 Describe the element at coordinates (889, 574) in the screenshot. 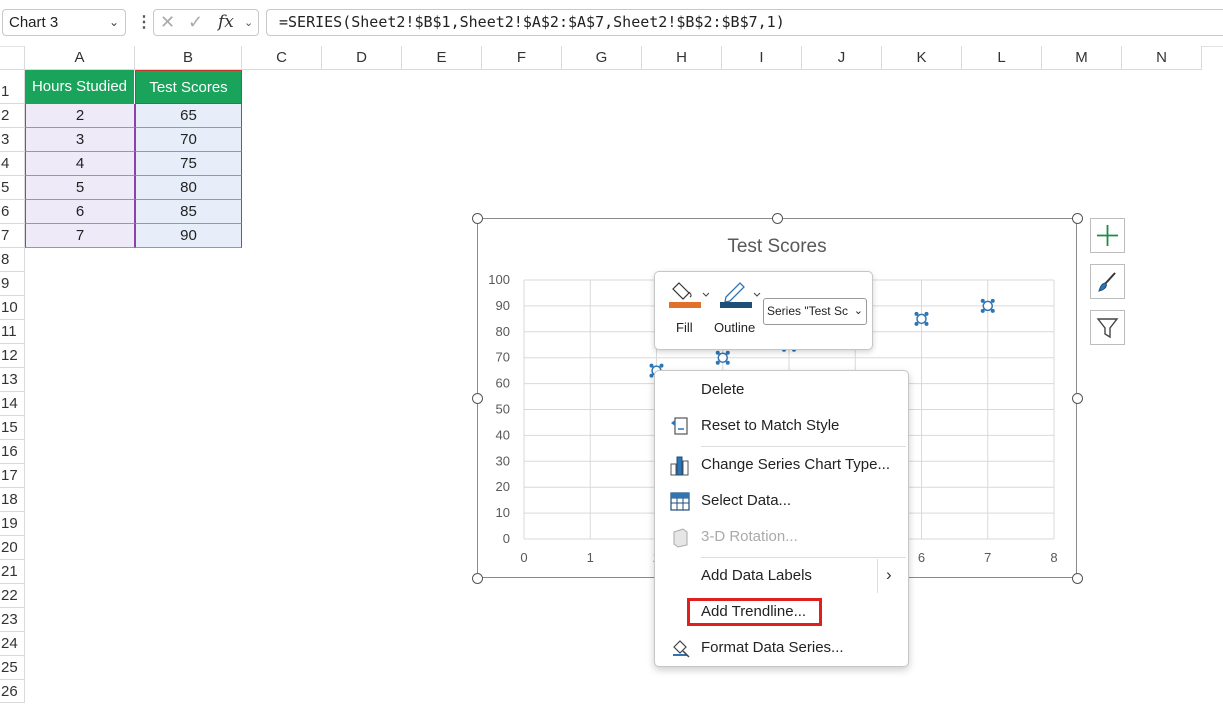

I see `chevron-right-icon: ›` at that location.